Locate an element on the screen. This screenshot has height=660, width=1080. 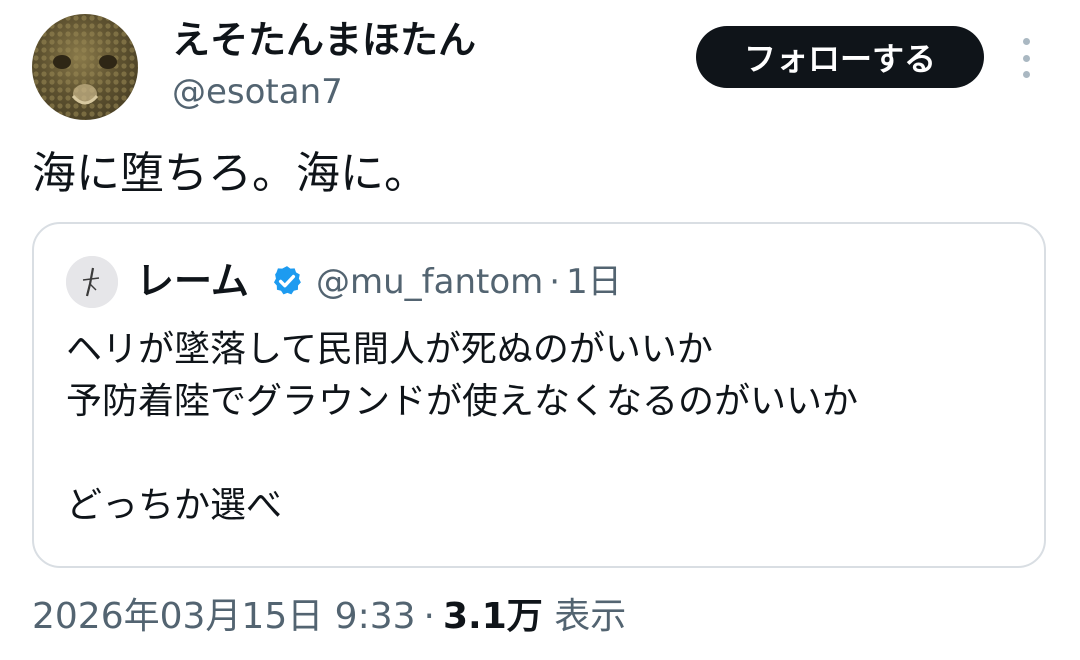
quoted-text-line: ヘリが墜落して民間人が死ぬのがいいか is located at coordinates (389, 349).